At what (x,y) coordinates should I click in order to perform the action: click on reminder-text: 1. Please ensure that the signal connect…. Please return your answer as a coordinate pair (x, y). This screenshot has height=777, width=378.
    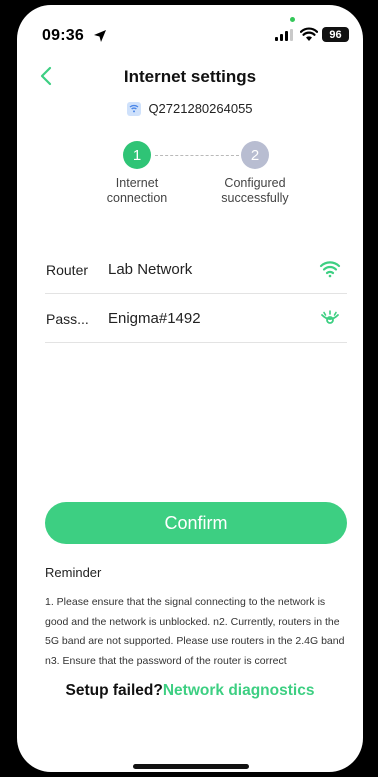
    Looking at the image, I should click on (195, 631).